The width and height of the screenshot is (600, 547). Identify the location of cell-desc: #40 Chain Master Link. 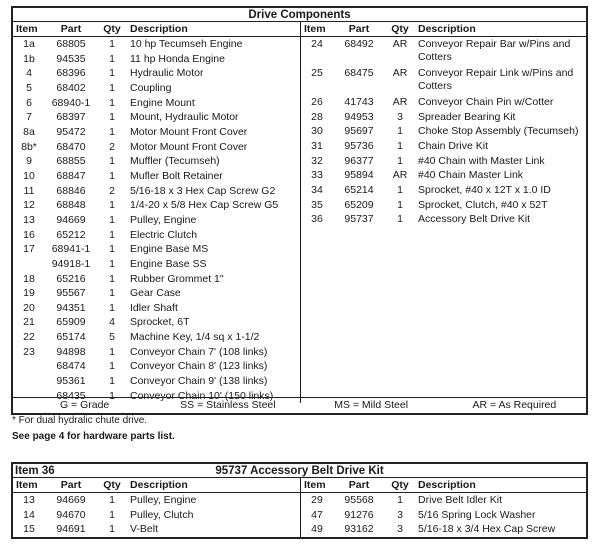
(471, 175).